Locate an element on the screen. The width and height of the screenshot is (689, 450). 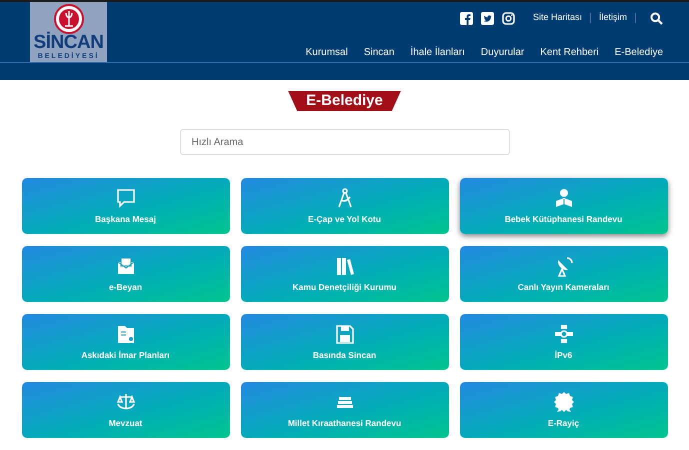
award-badge-icon is located at coordinates (563, 401).